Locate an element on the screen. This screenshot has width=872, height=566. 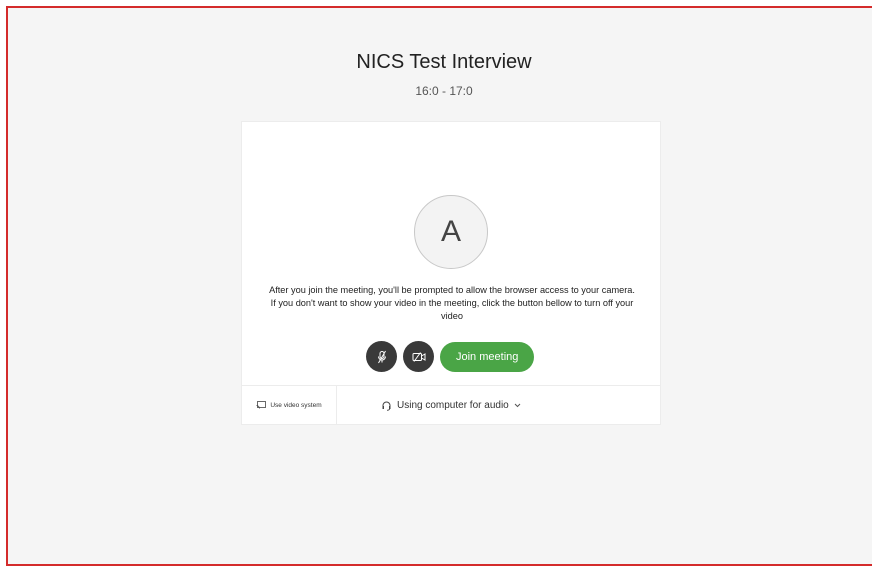
meeting-title: NICS Test Interview is located at coordinates (444, 62).